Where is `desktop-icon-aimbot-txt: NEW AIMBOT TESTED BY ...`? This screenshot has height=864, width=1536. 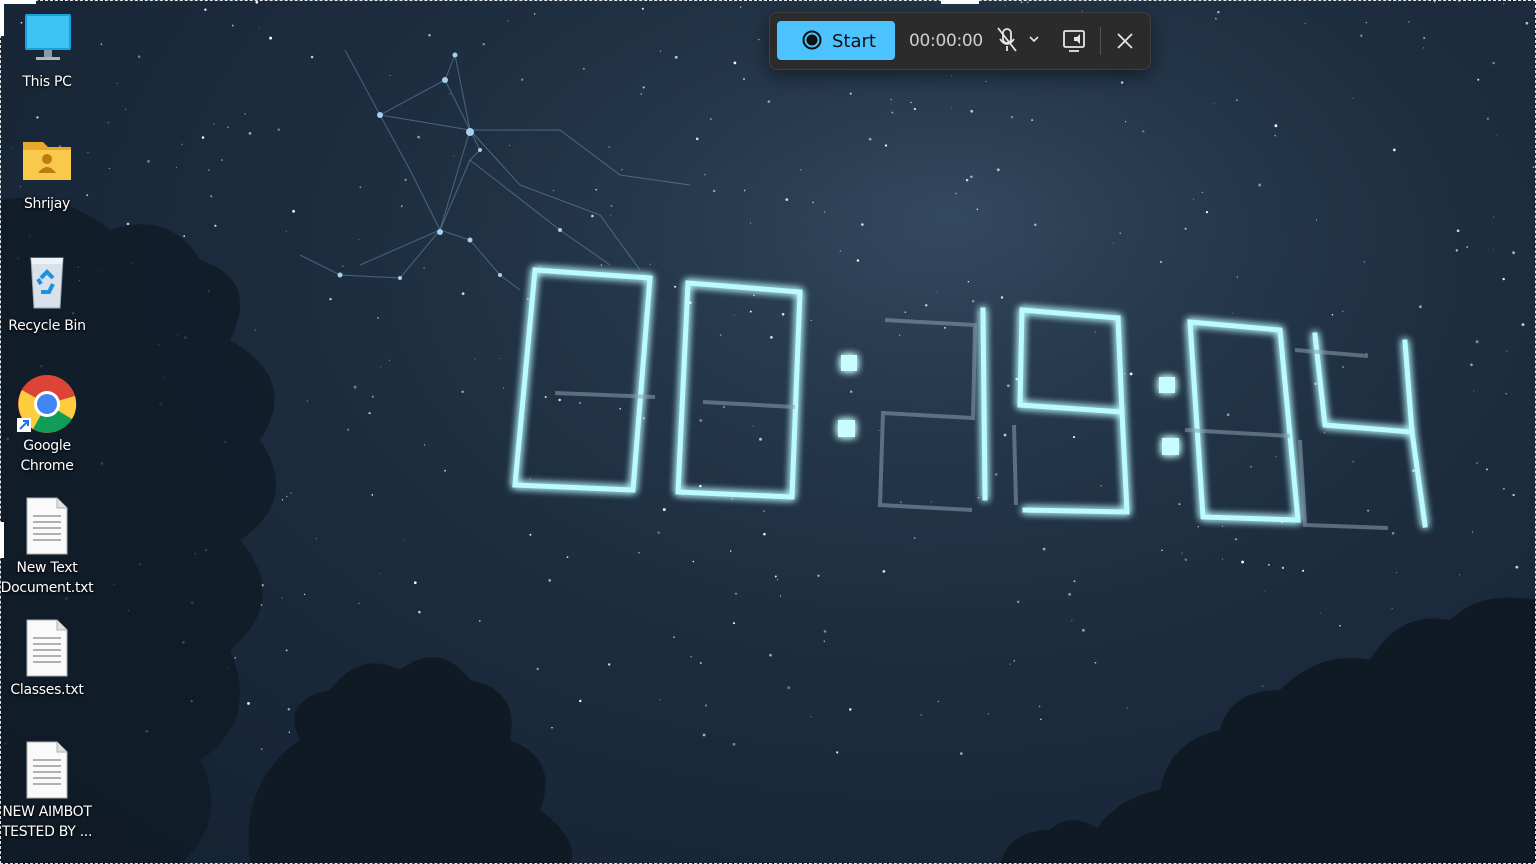 desktop-icon-aimbot-txt: NEW AIMBOT TESTED BY ... is located at coordinates (47, 791).